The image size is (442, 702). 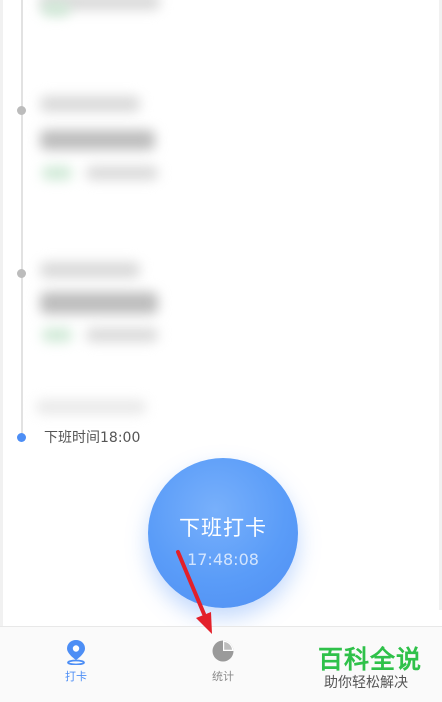 What do you see at coordinates (223, 528) in the screenshot?
I see `clock-out-button-label: 下班打卡` at bounding box center [223, 528].